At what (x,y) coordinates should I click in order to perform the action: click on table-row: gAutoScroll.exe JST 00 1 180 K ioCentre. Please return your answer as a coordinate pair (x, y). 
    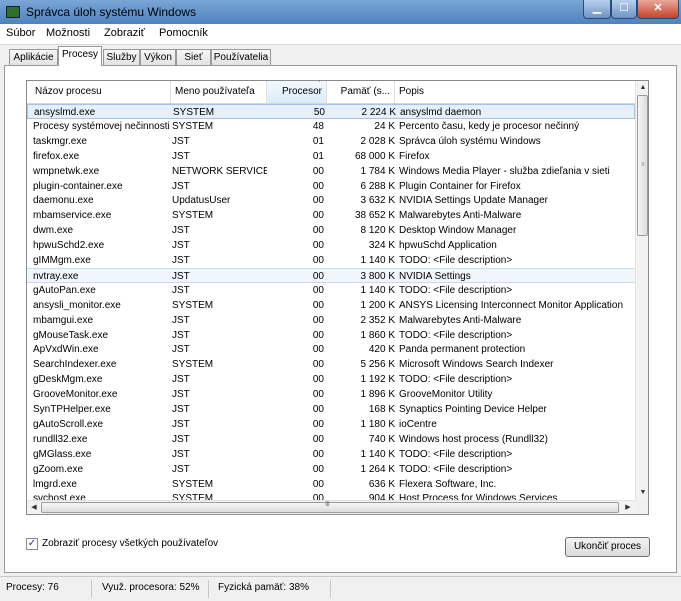
    Looking at the image, I should click on (331, 424).